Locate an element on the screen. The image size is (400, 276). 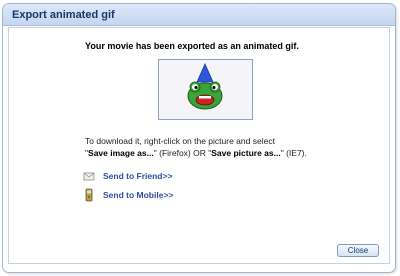
send-to-friend-link: Send to Friend>> is located at coordinates (137, 176).